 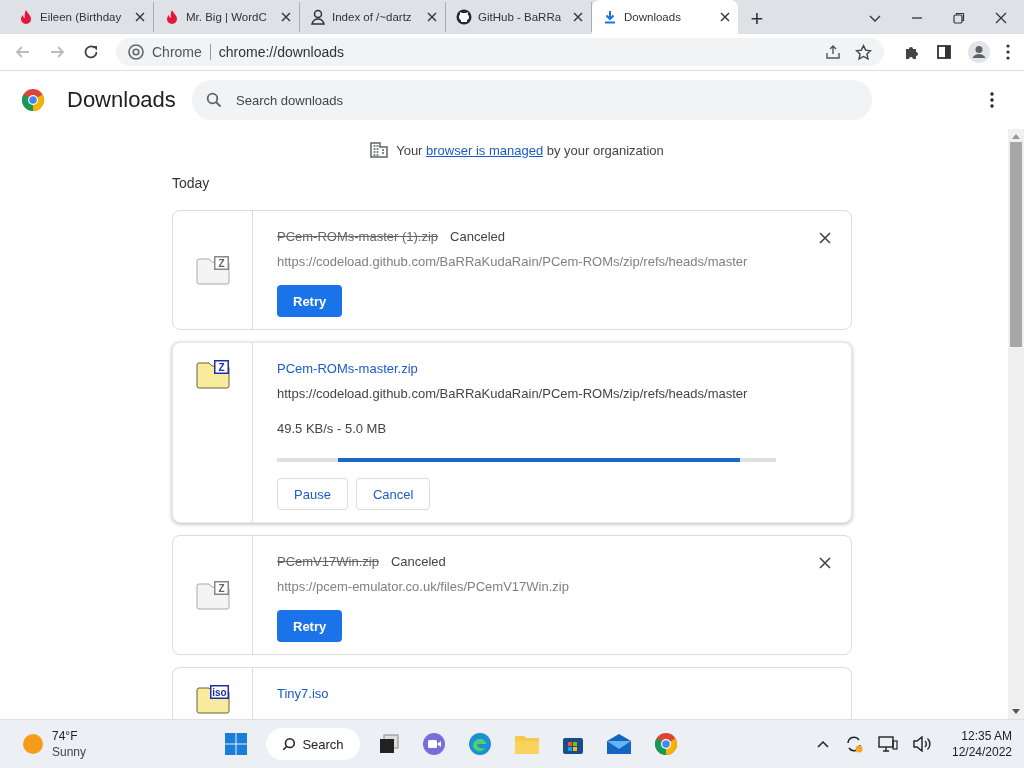 What do you see at coordinates (912, 52) in the screenshot?
I see `puzzle-icon` at bounding box center [912, 52].